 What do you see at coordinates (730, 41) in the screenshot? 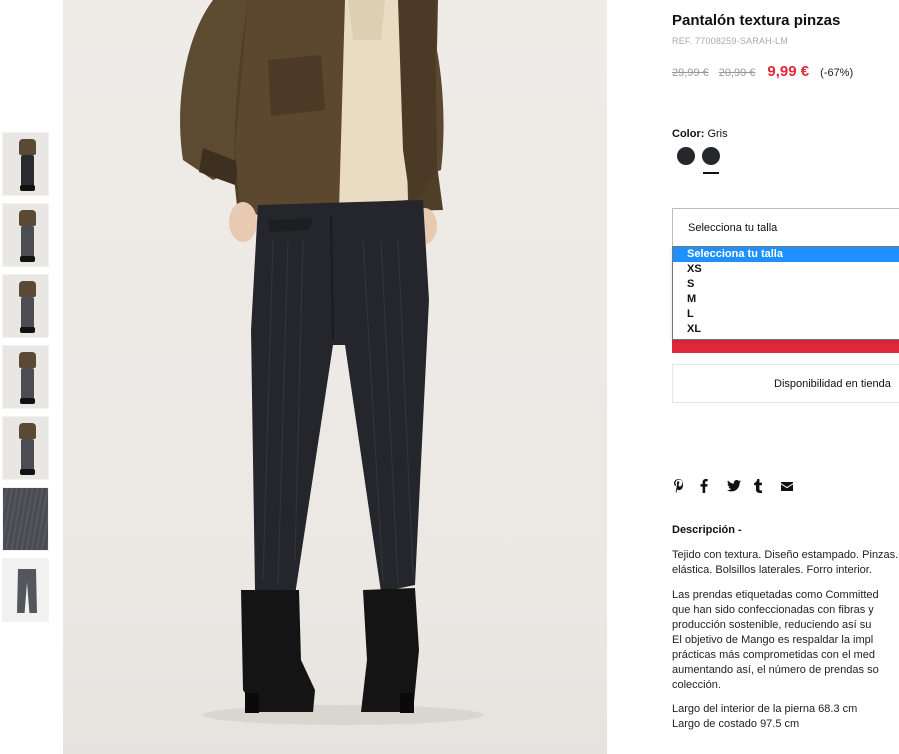
I see `product-reference: REF. 77008259-SARAH-LM` at bounding box center [730, 41].